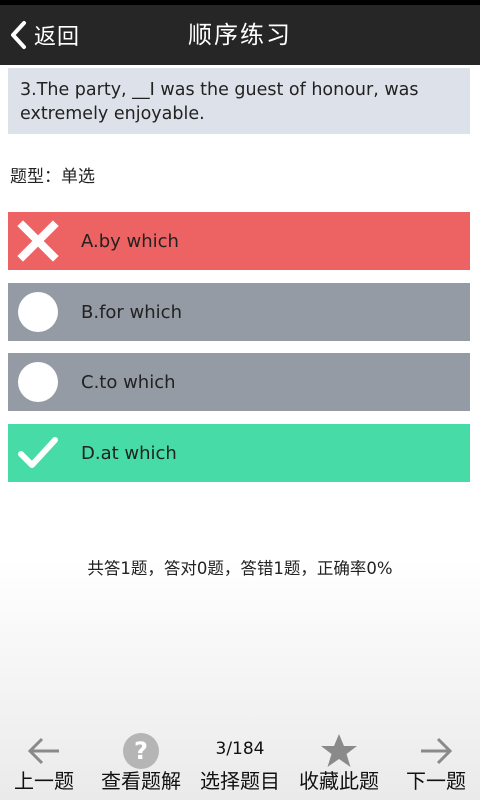 The image size is (480, 800). Describe the element at coordinates (436, 762) in the screenshot. I see `next-question-button: 下一题` at that location.